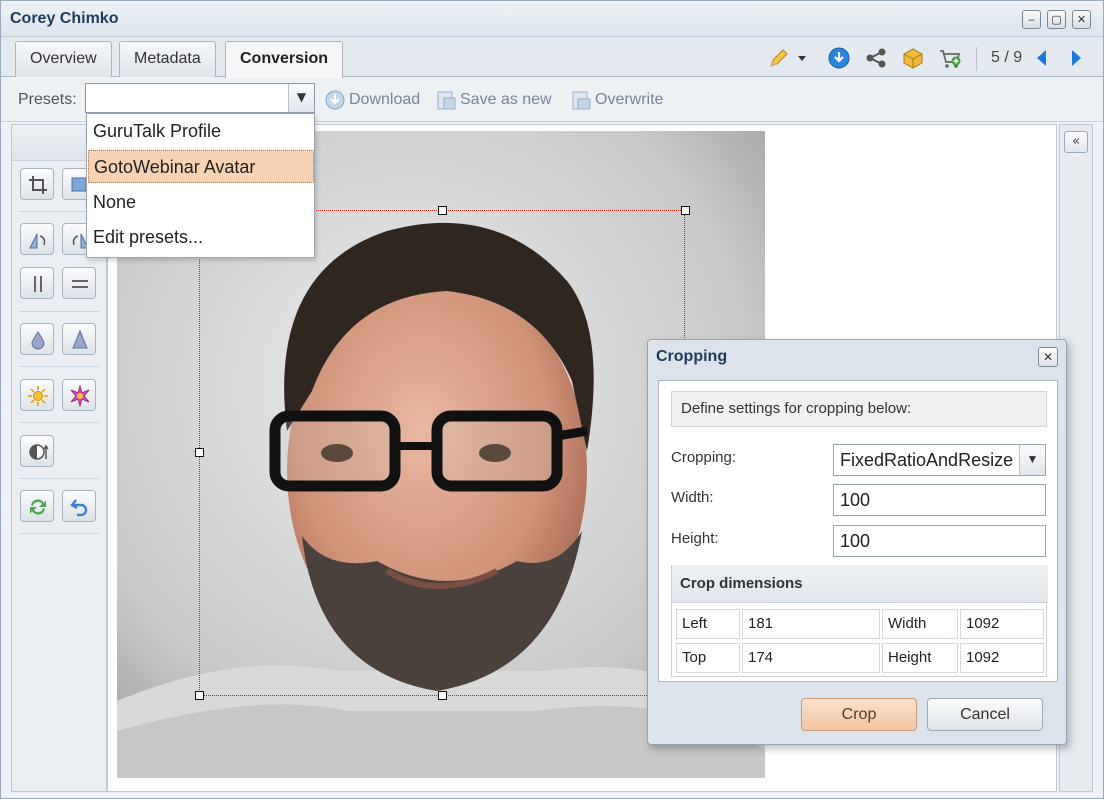  I want to click on download-button: Download, so click(372, 101).